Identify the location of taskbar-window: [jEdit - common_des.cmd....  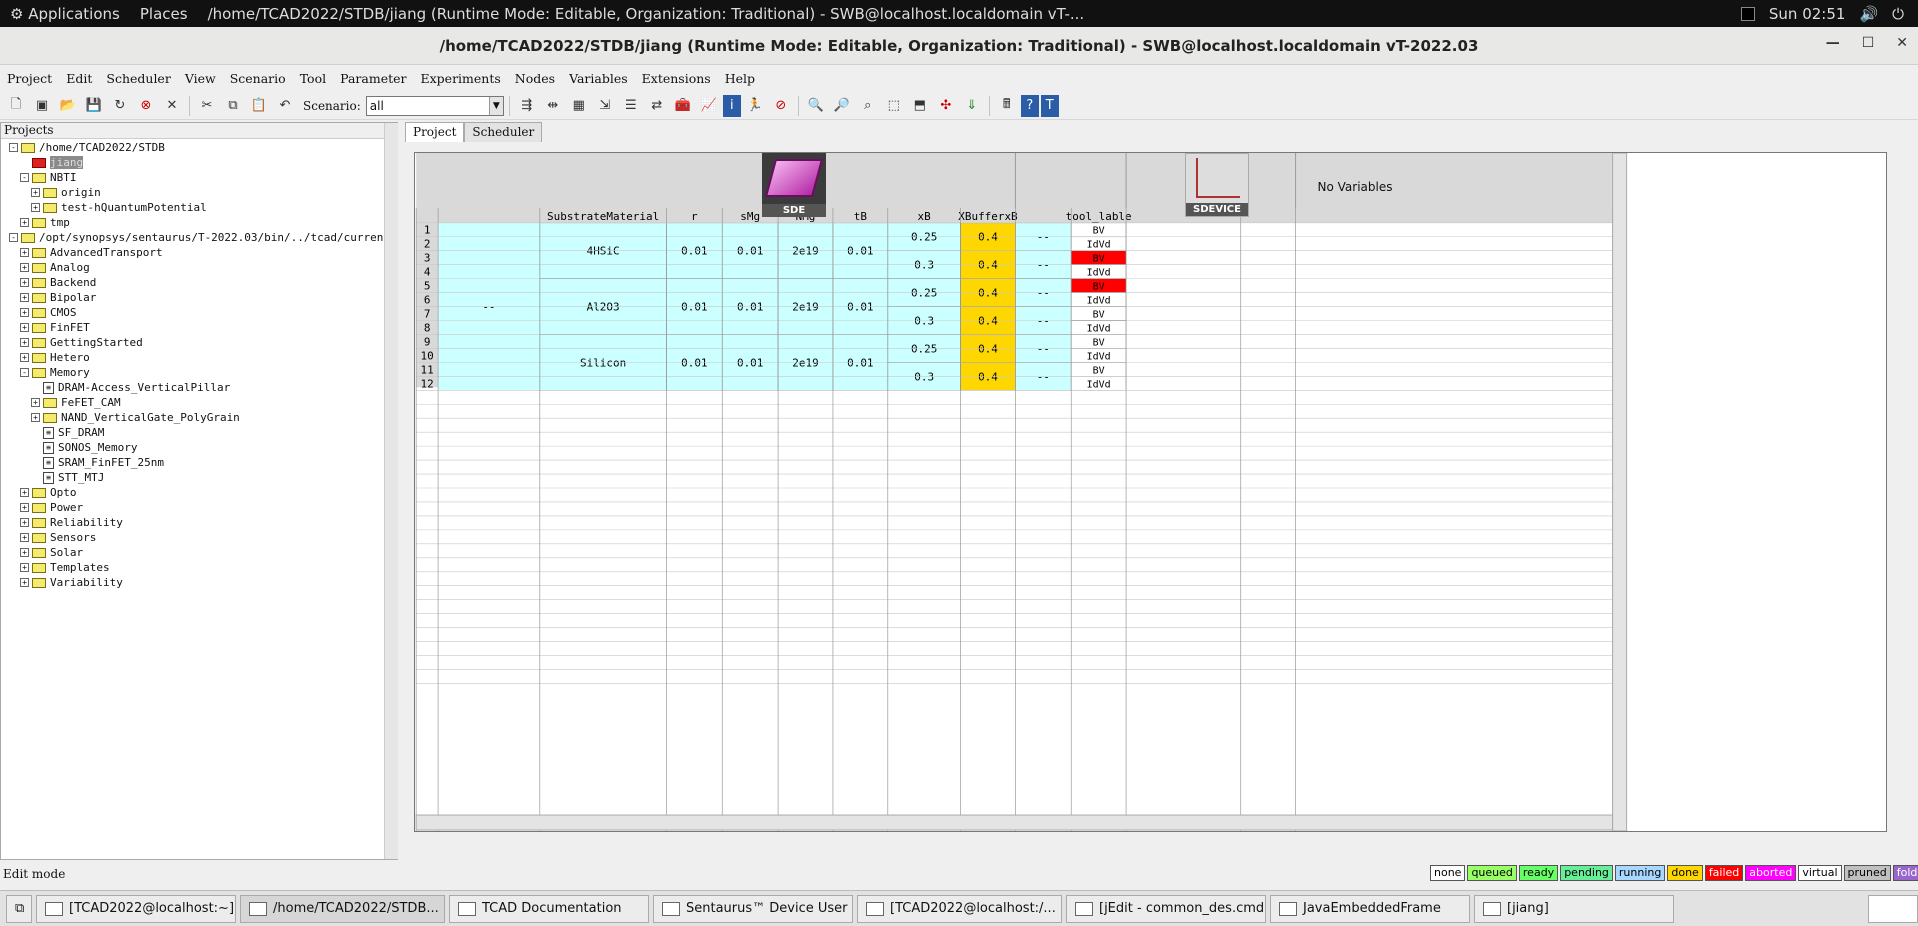
(1166, 908).